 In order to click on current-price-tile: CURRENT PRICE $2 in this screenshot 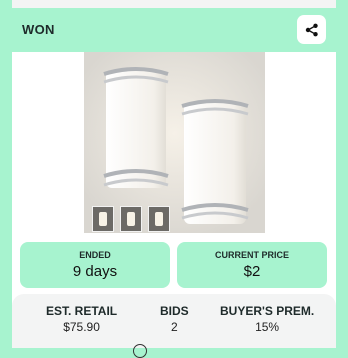, I will do `click(252, 265)`.